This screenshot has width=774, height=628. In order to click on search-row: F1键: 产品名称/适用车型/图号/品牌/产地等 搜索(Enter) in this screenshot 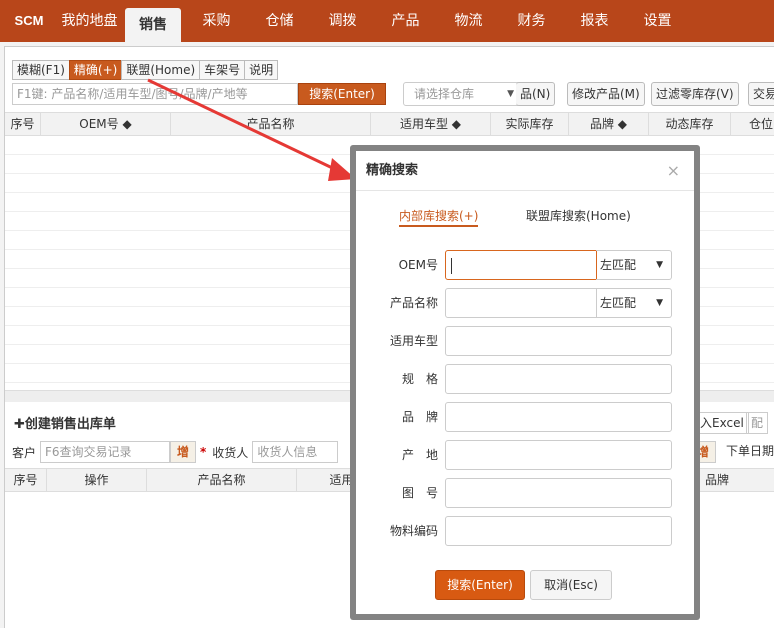, I will do `click(199, 94)`.